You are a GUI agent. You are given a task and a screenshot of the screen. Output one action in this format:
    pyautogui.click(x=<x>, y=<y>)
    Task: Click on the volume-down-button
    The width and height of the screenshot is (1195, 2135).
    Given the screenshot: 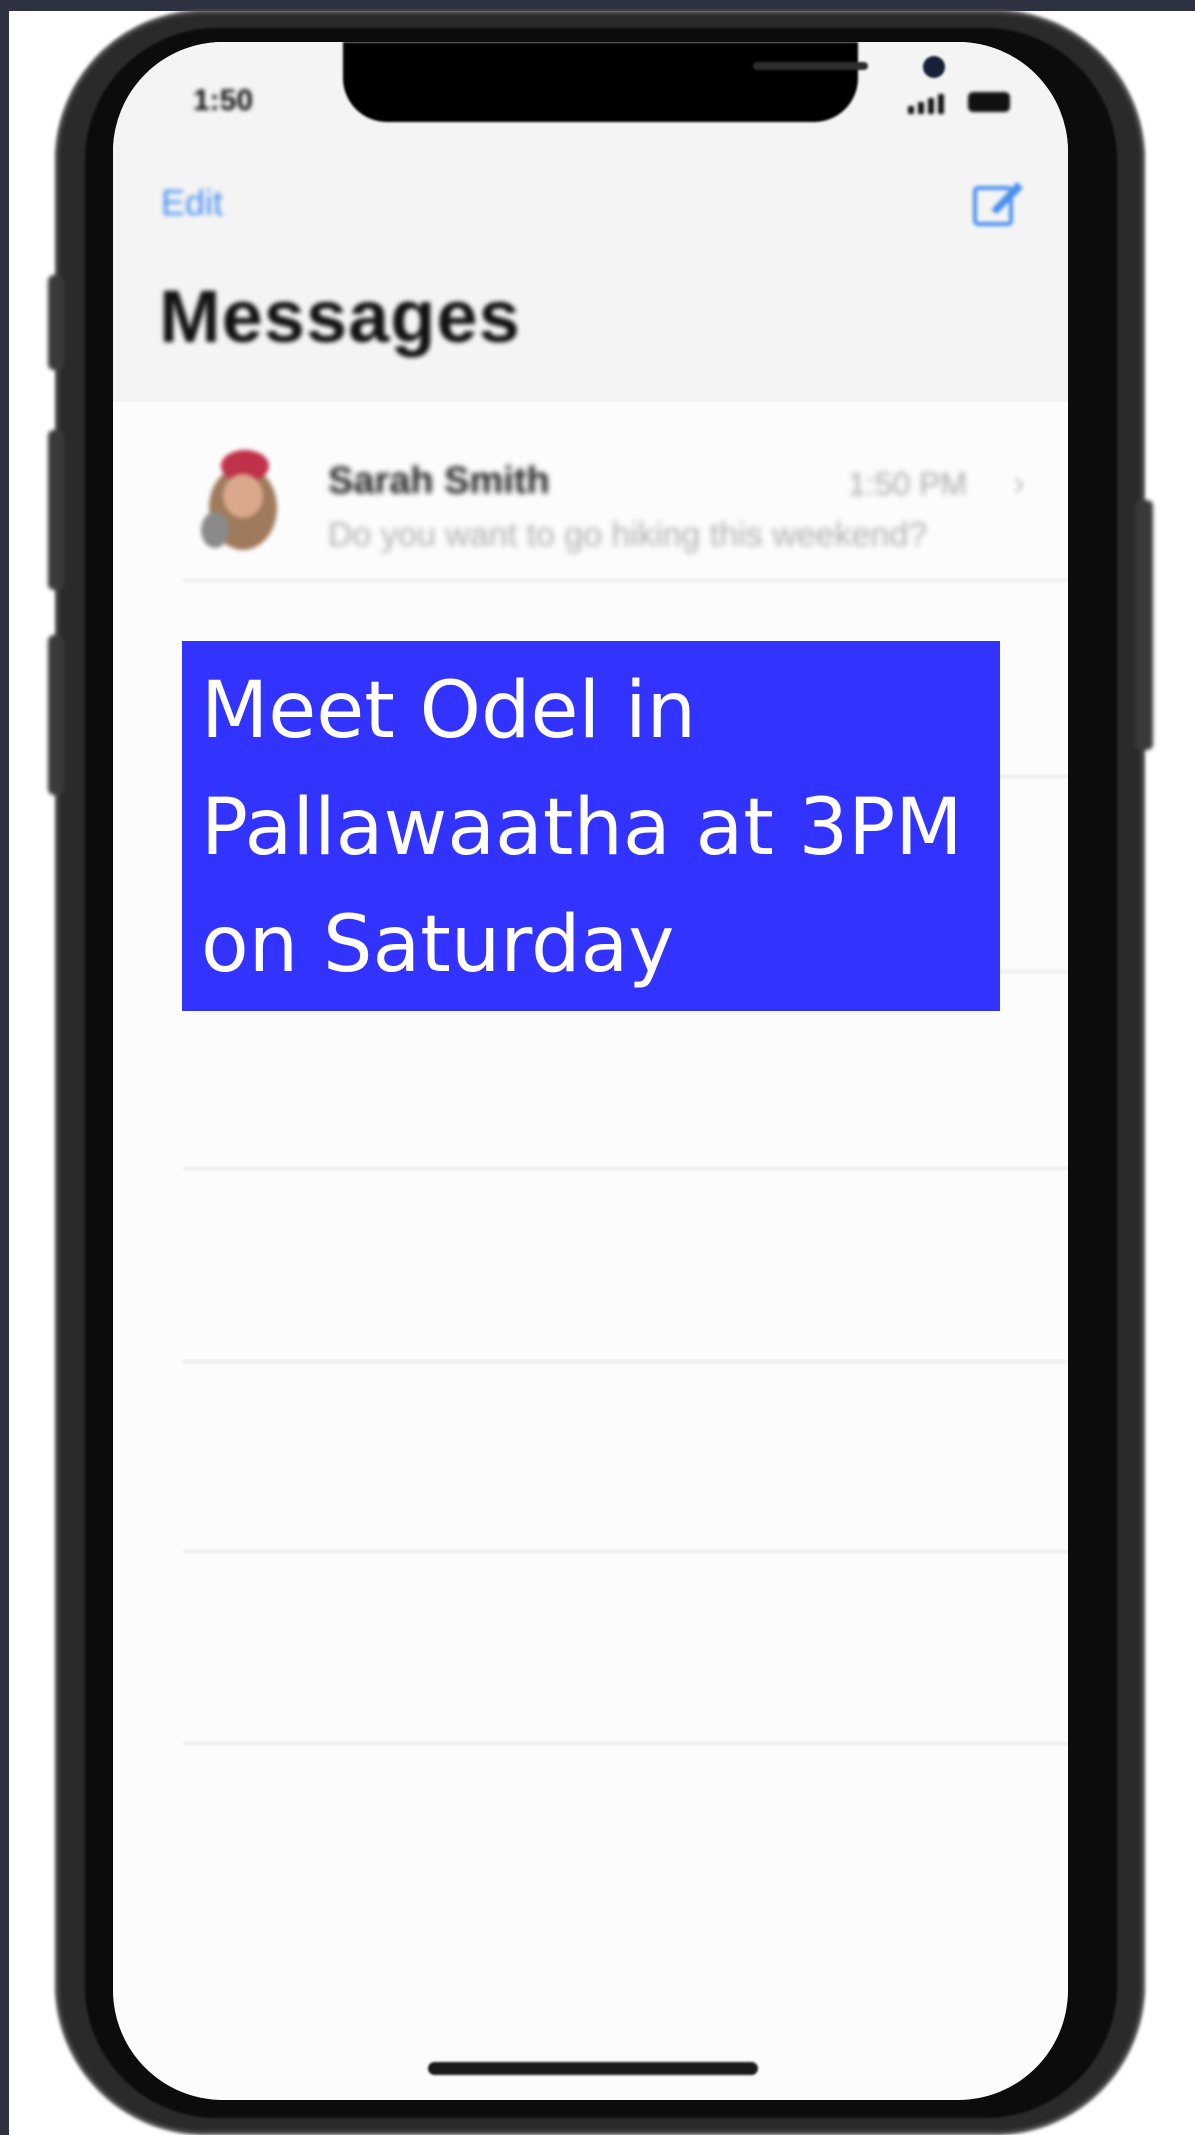 What is the action you would take?
    pyautogui.click(x=56, y=715)
    